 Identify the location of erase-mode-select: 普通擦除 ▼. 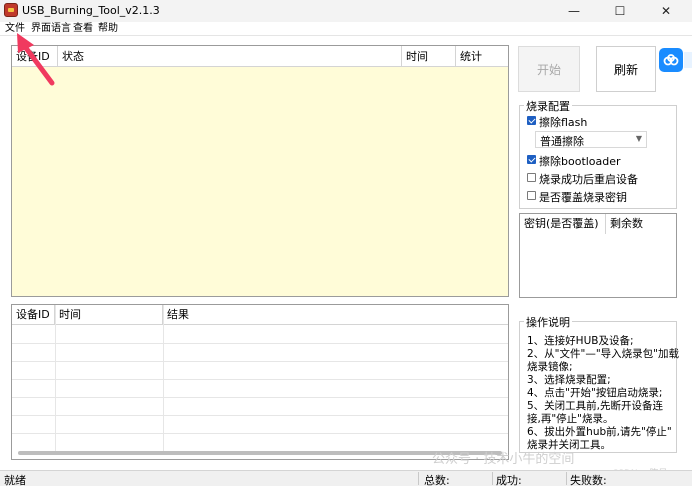
(591, 139).